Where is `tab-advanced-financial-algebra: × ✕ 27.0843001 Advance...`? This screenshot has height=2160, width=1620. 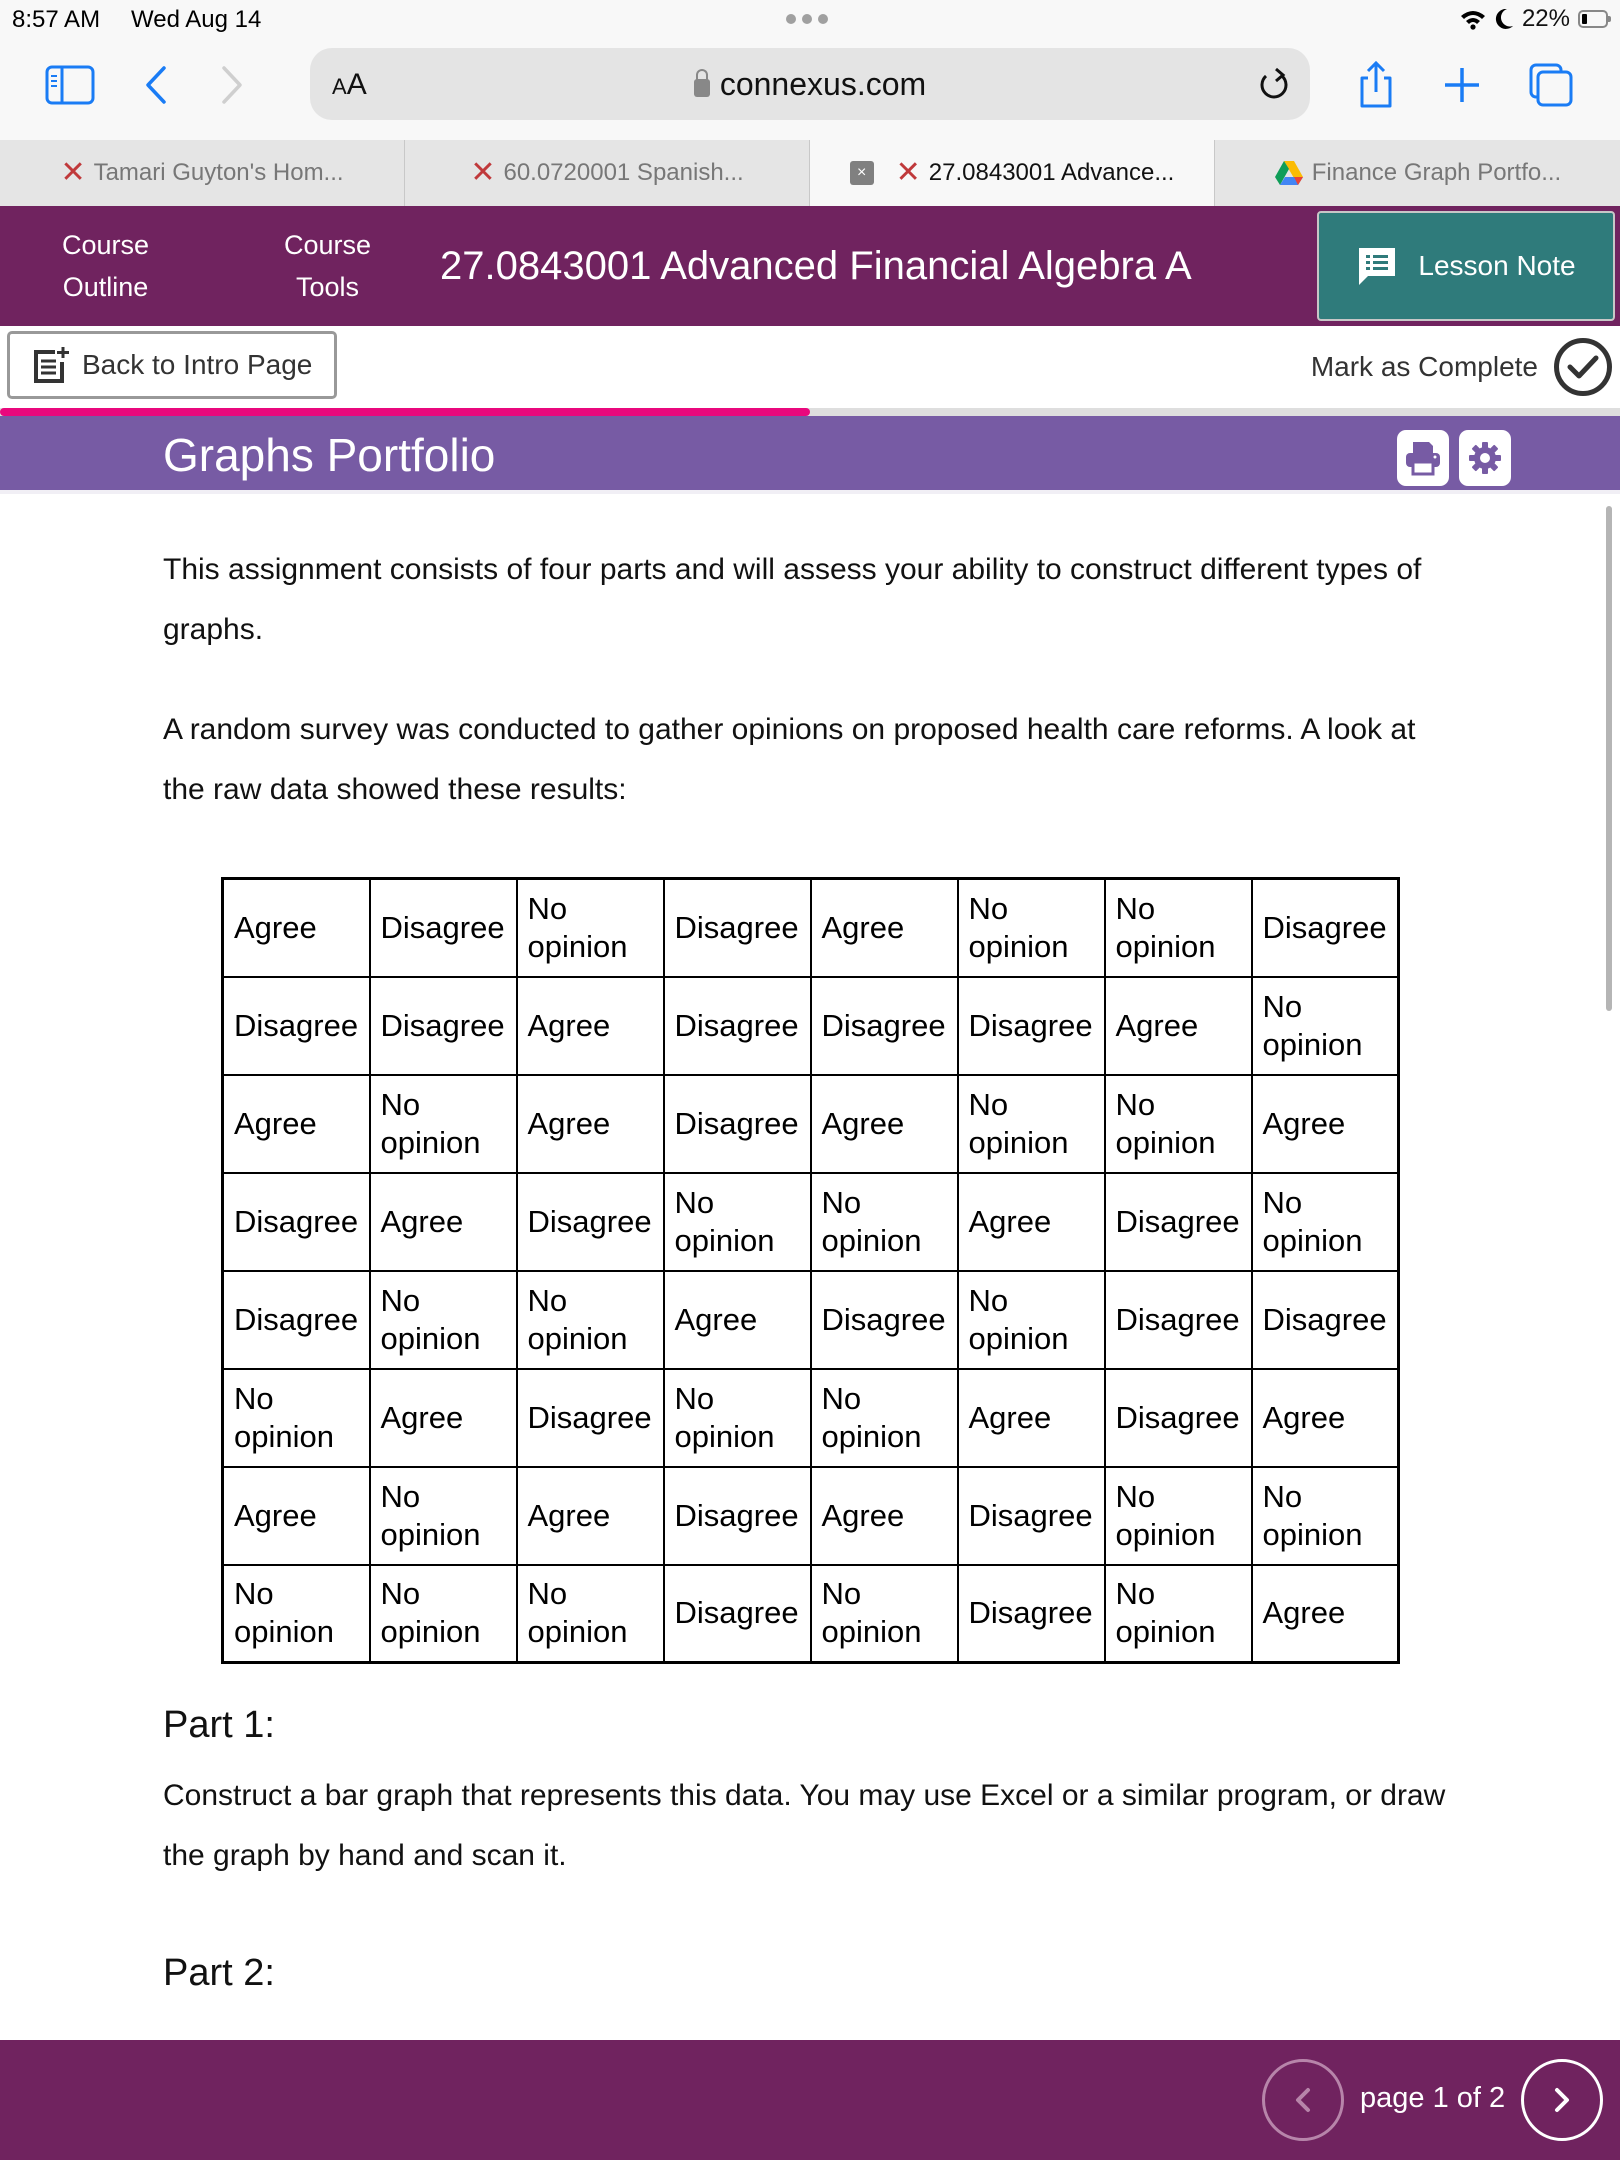
tab-advanced-financial-algebra: × ✕ 27.0843001 Advance... is located at coordinates (1012, 173).